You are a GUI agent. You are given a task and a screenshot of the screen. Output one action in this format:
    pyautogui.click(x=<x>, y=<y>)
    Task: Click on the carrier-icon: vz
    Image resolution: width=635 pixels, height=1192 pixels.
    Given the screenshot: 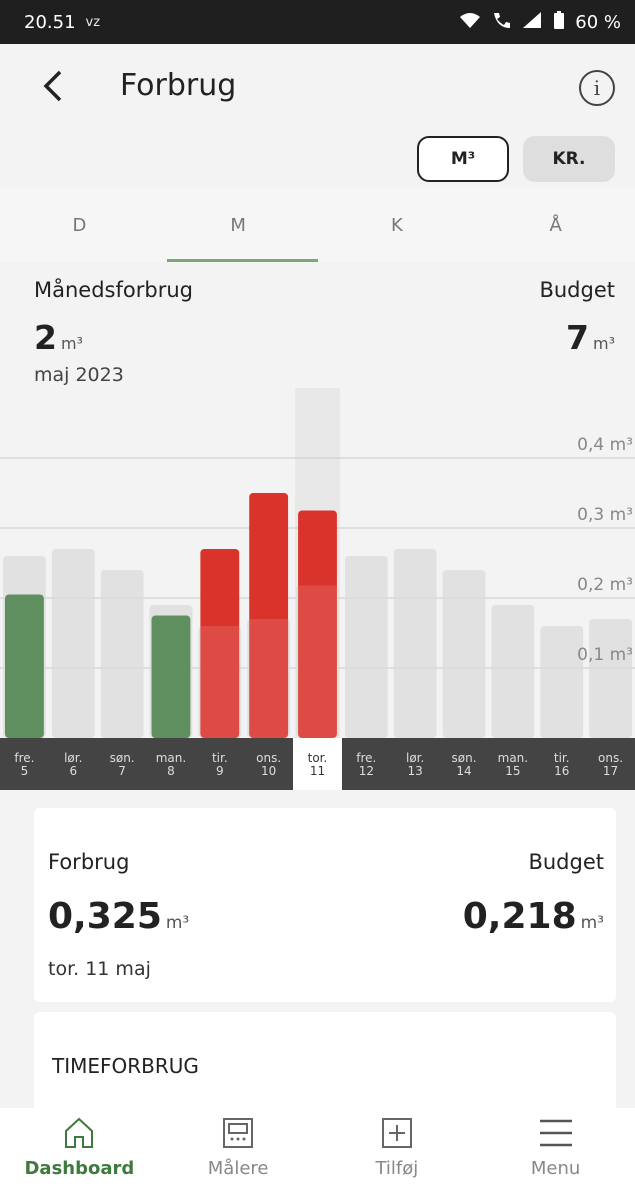 What is the action you would take?
    pyautogui.click(x=93, y=22)
    